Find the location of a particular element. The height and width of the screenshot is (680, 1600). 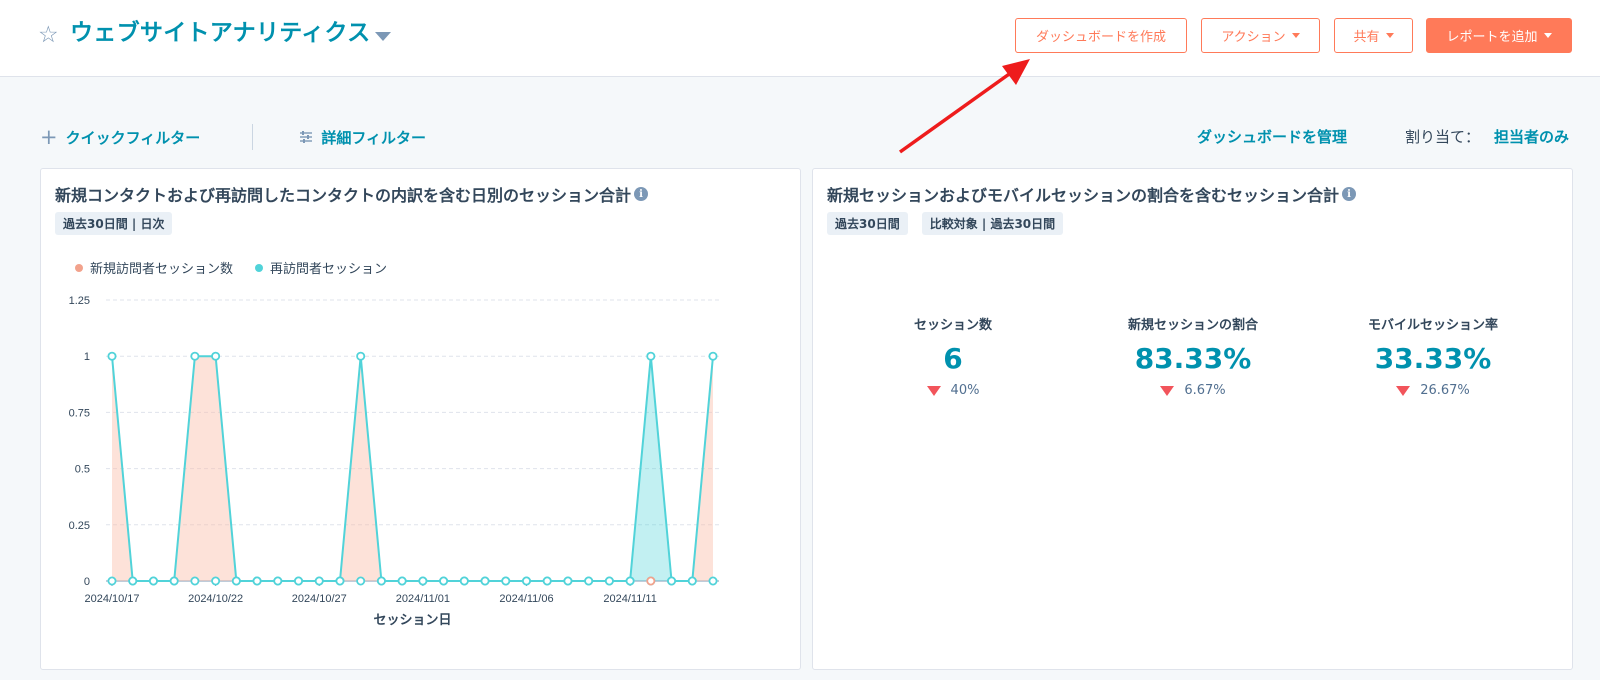

report-title: 新規セッションおよびモバイルセッションの割合を含むセッション合計 i is located at coordinates (1092, 194).